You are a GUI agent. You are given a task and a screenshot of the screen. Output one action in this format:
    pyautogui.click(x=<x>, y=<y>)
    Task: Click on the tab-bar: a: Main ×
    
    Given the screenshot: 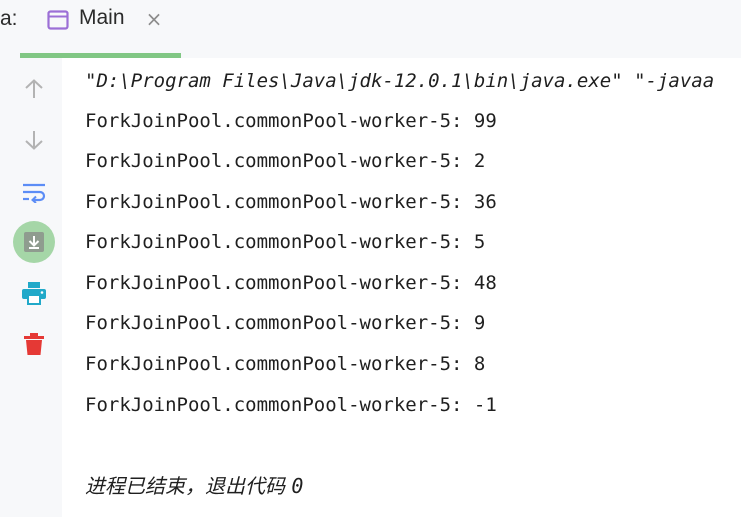 What is the action you would take?
    pyautogui.click(x=370, y=29)
    